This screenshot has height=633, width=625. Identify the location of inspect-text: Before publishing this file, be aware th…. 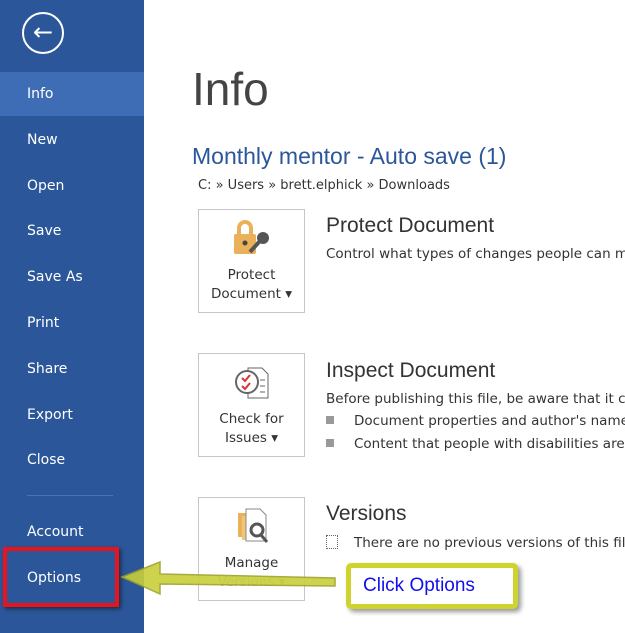
(475, 399).